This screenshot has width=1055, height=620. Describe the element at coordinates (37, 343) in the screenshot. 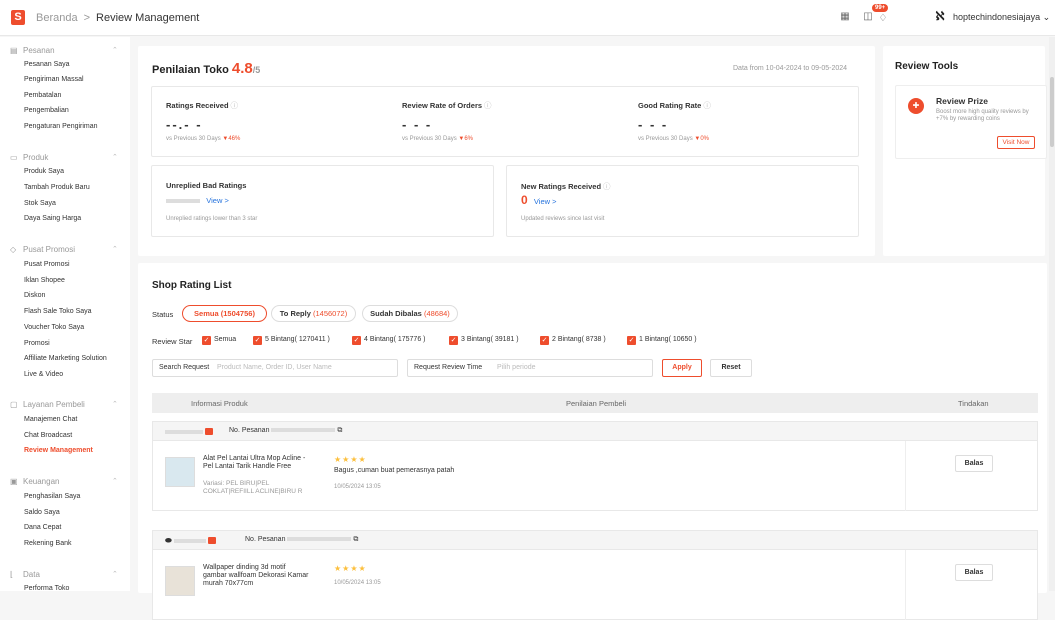

I see `sidebar-item-promosi: Promosi` at that location.